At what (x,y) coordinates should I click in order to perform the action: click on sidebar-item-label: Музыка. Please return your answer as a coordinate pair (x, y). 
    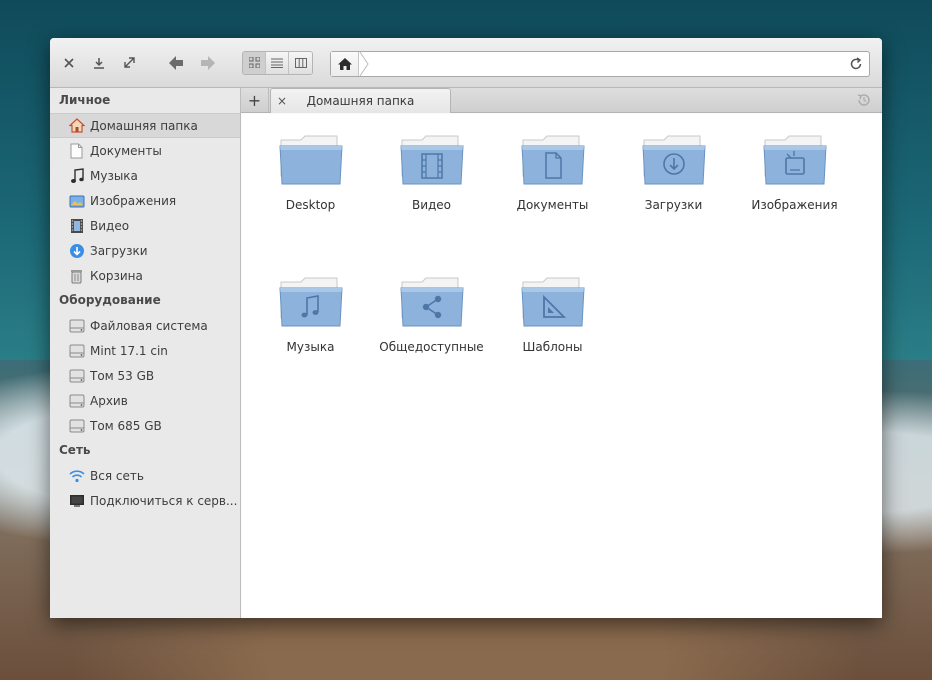
    Looking at the image, I should click on (114, 175).